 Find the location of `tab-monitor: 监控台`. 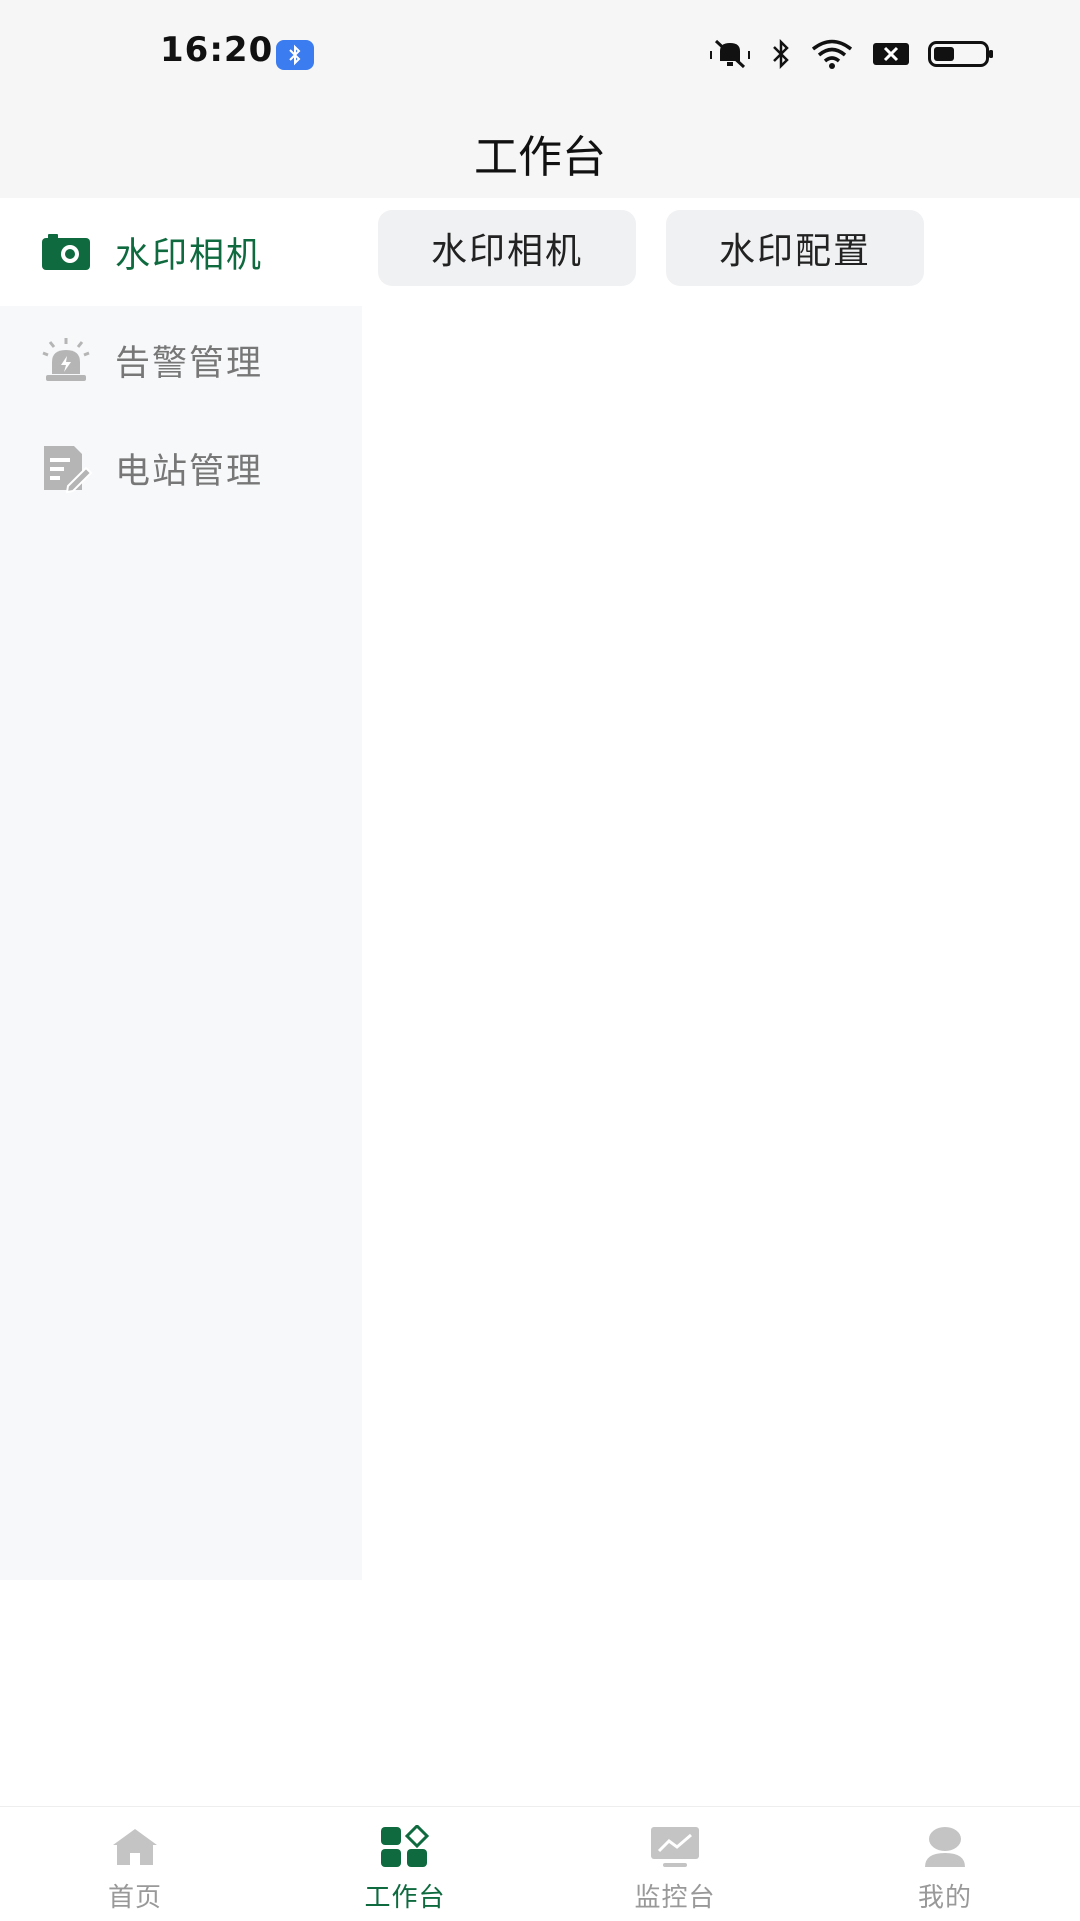

tab-monitor: 监控台 is located at coordinates (675, 1864).